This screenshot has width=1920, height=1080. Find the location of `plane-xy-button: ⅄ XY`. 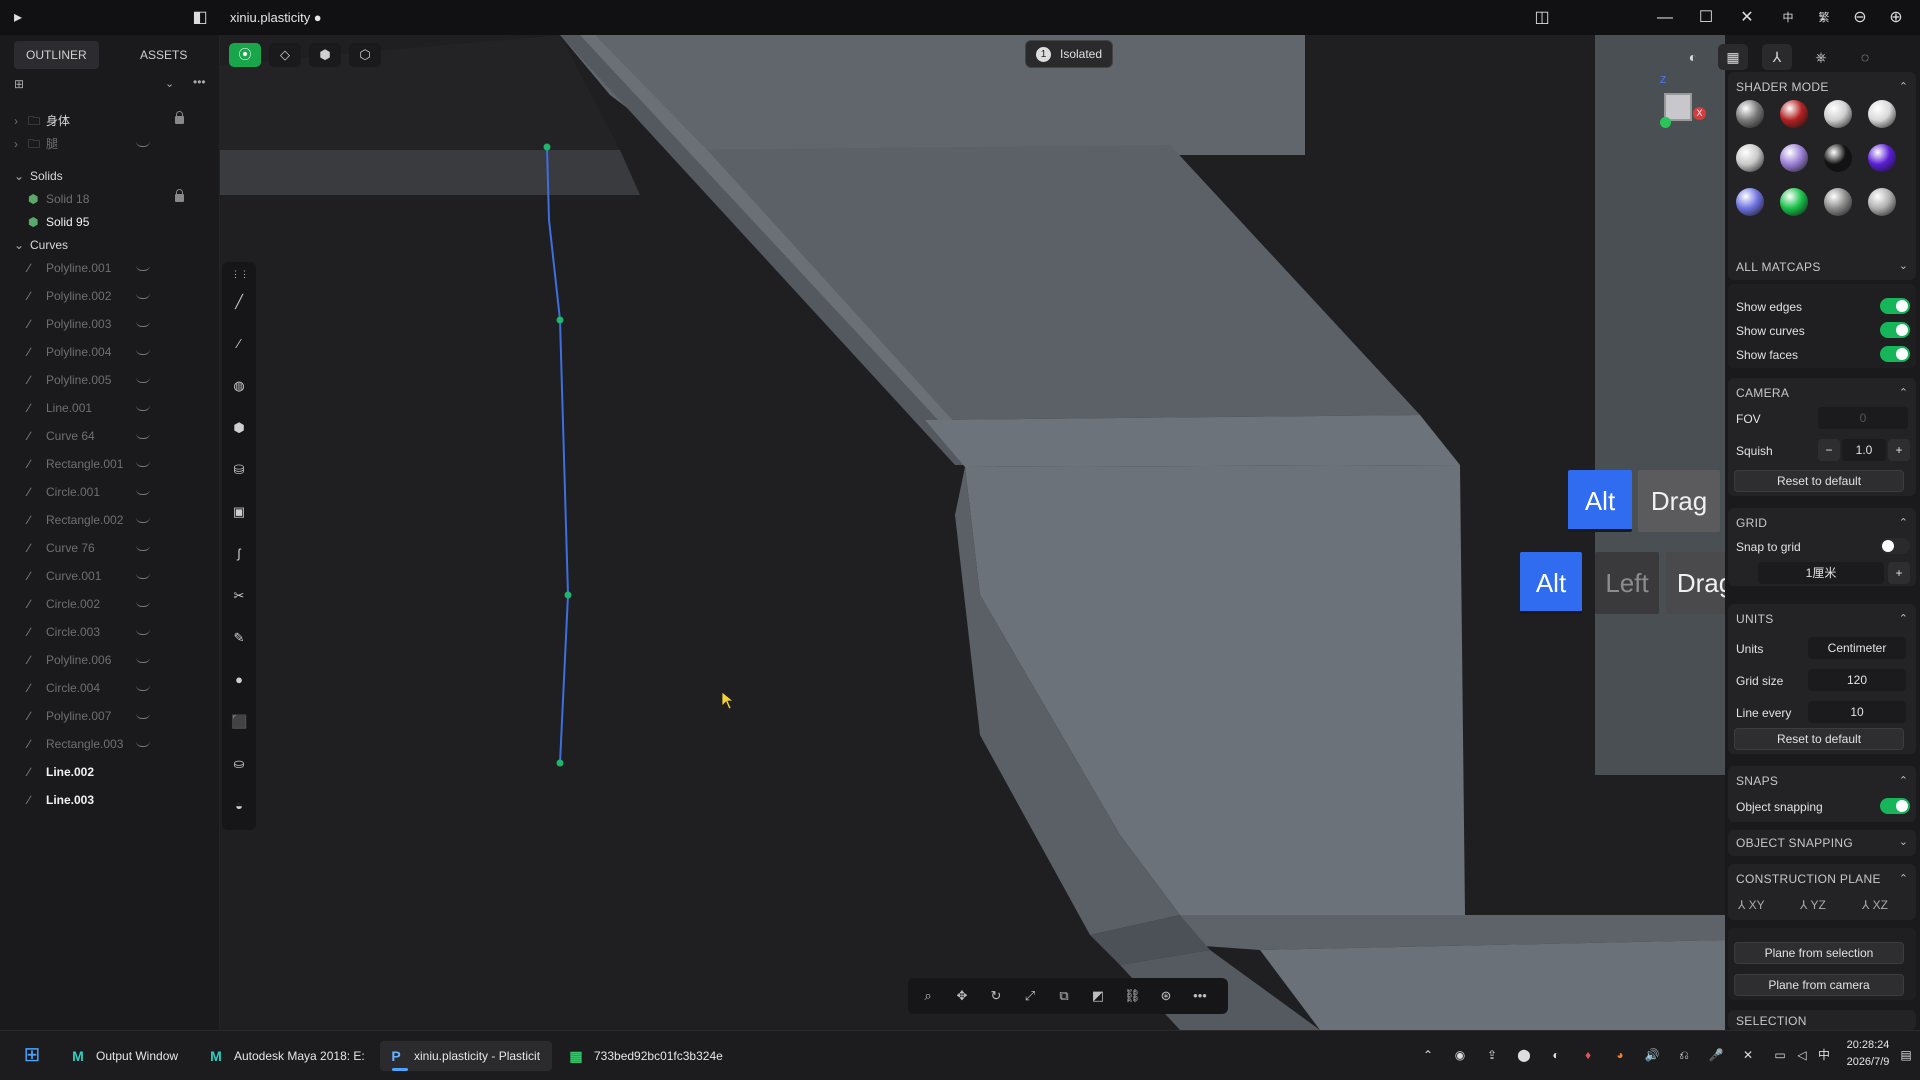

plane-xy-button: ⅄ XY is located at coordinates (1751, 905).